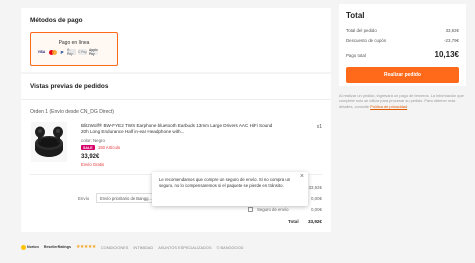 The height and width of the screenshot is (263, 475). I want to click on norton-label: Norton, so click(33, 247).